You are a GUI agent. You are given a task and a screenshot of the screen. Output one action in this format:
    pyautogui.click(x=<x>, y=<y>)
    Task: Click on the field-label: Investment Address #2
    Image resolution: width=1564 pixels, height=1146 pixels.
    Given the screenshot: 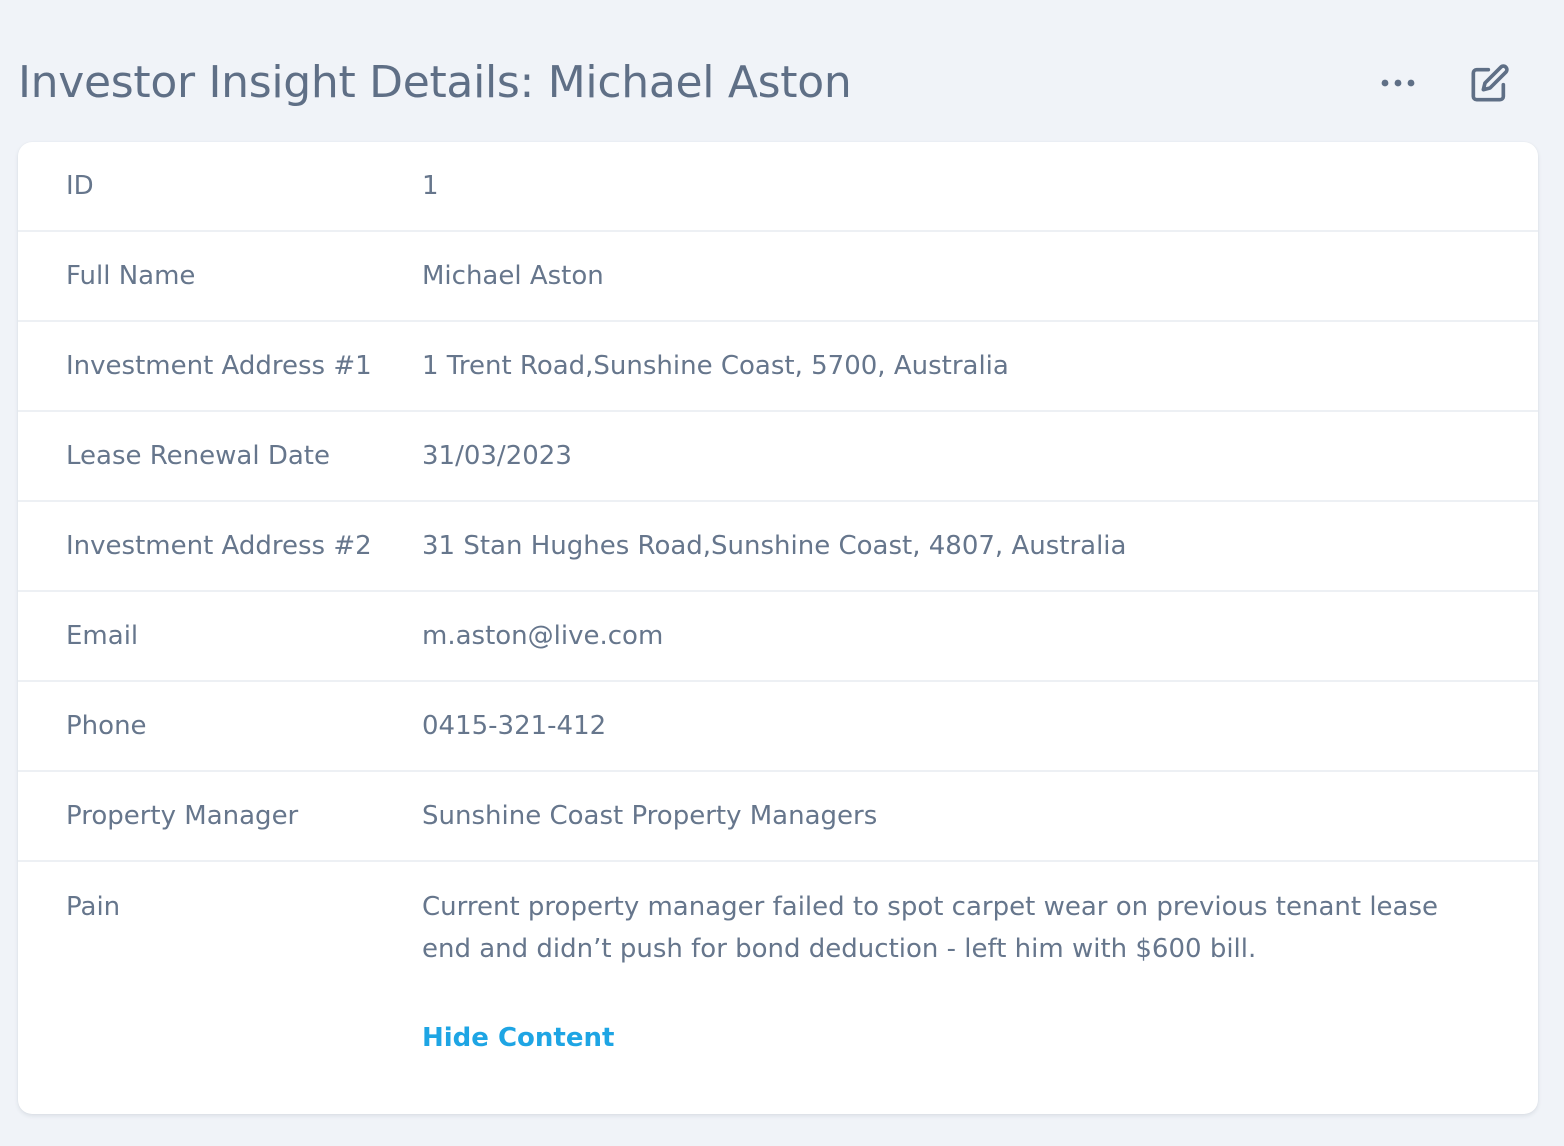 What is the action you would take?
    pyautogui.click(x=219, y=546)
    